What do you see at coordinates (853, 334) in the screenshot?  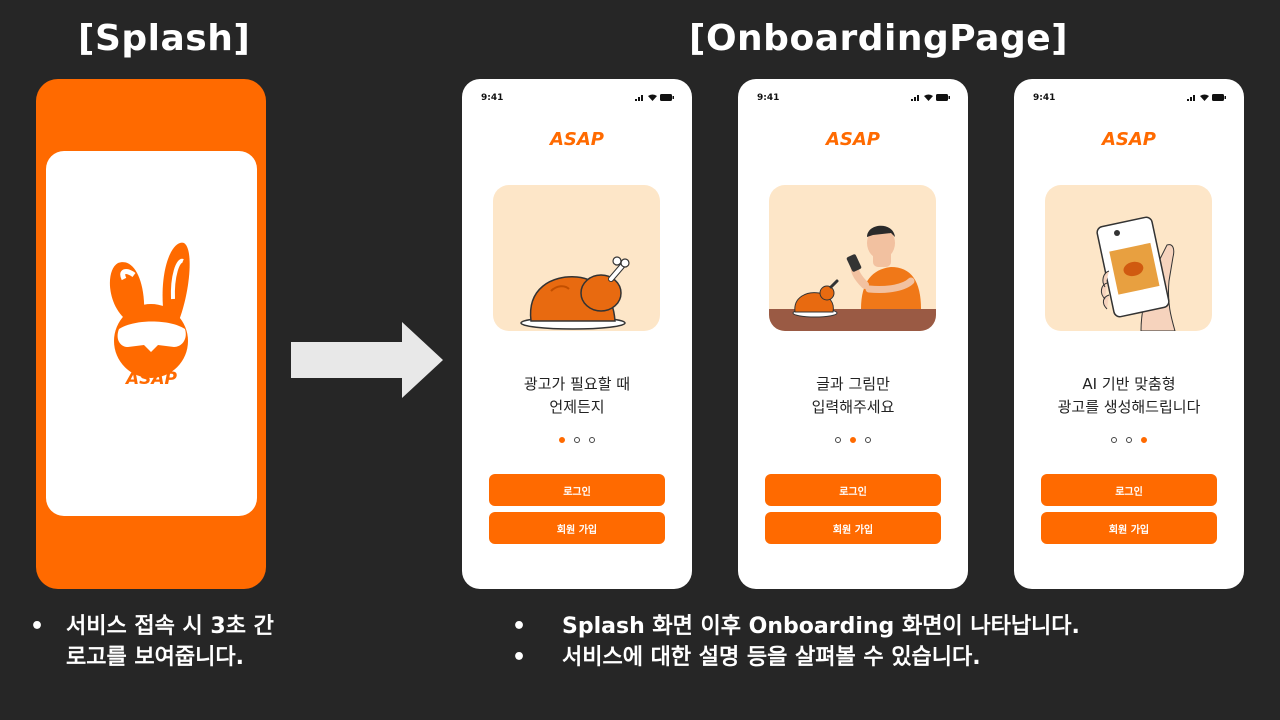 I see `onboarding-screen-2: 9:41 ASAP 글과 그림만 입력해주세요 로그인 회원 가입` at bounding box center [853, 334].